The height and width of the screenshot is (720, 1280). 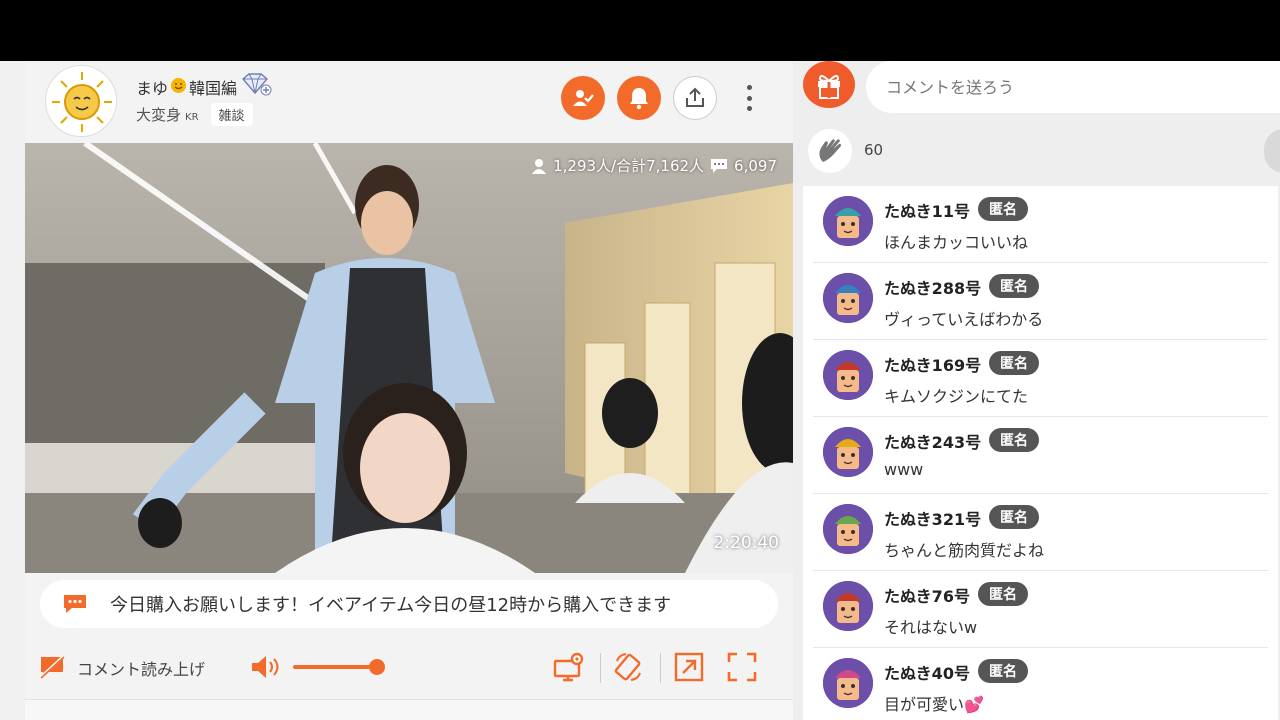 What do you see at coordinates (1040, 378) in the screenshot?
I see `chat-message: たぬき169号 匿名キムソクジンにてた` at bounding box center [1040, 378].